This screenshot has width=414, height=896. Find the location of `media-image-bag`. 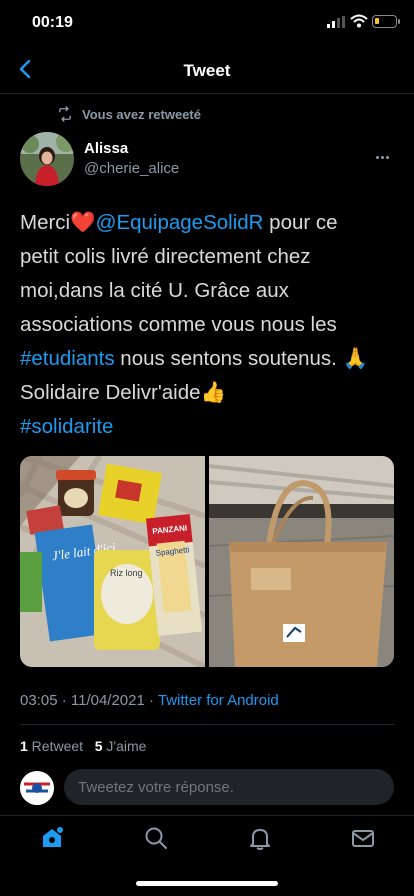

media-image-bag is located at coordinates (301, 561).